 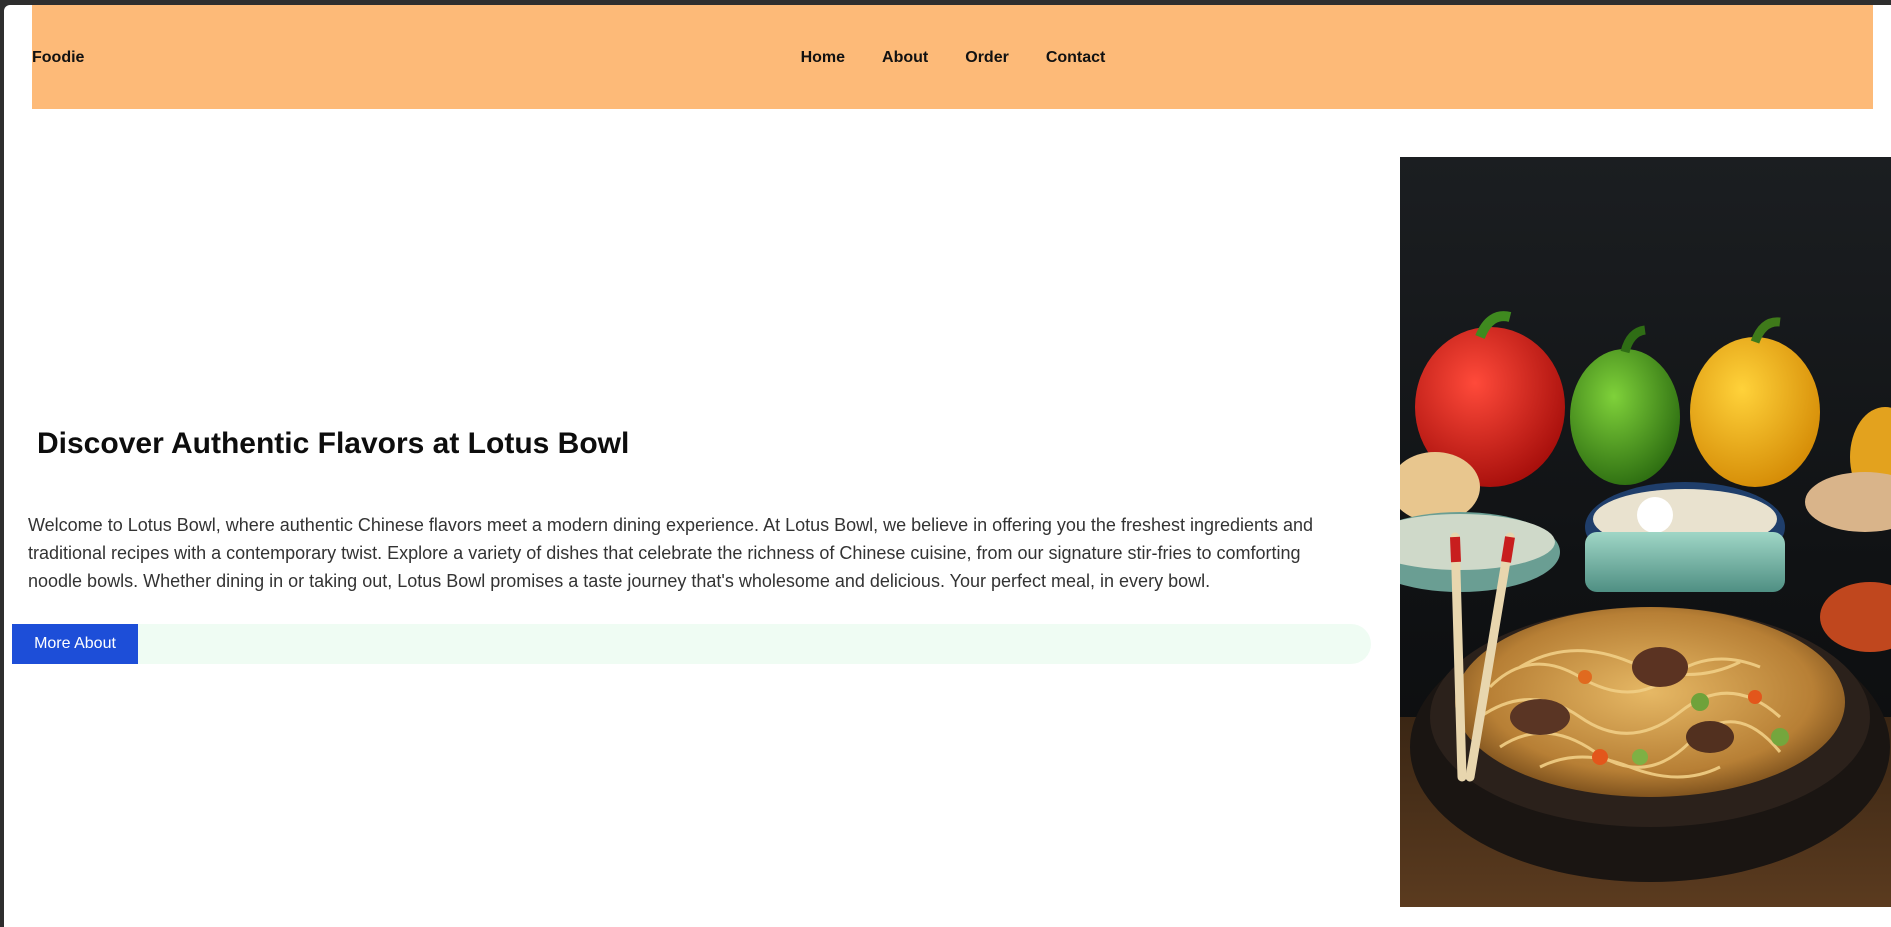 What do you see at coordinates (987, 58) in the screenshot?
I see `nav-link-order: Order` at bounding box center [987, 58].